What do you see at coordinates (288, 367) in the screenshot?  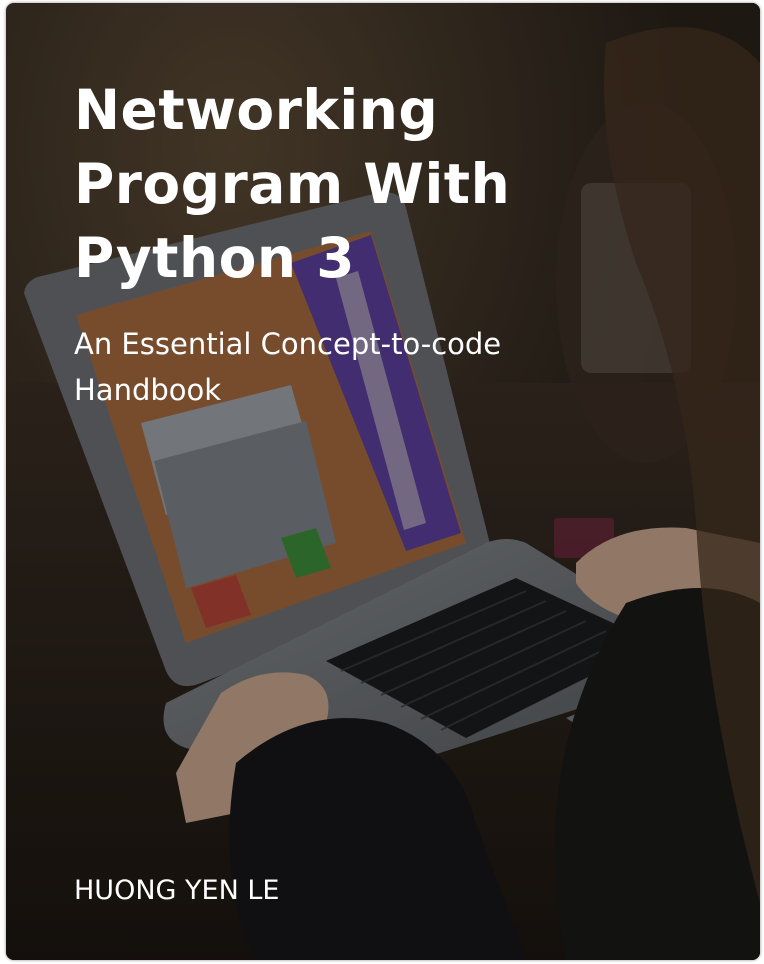 I see `book-subtitle: An Essential Concept-to-code Handbook` at bounding box center [288, 367].